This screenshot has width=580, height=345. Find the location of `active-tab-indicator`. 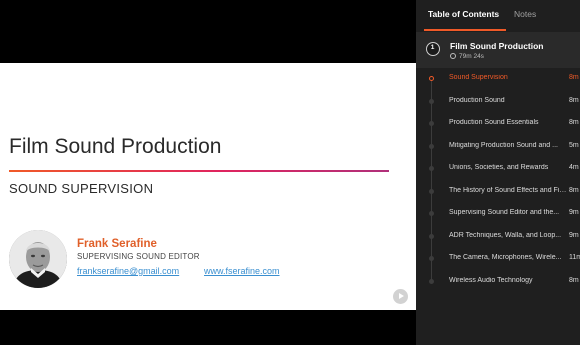

active-tab-indicator is located at coordinates (465, 30).